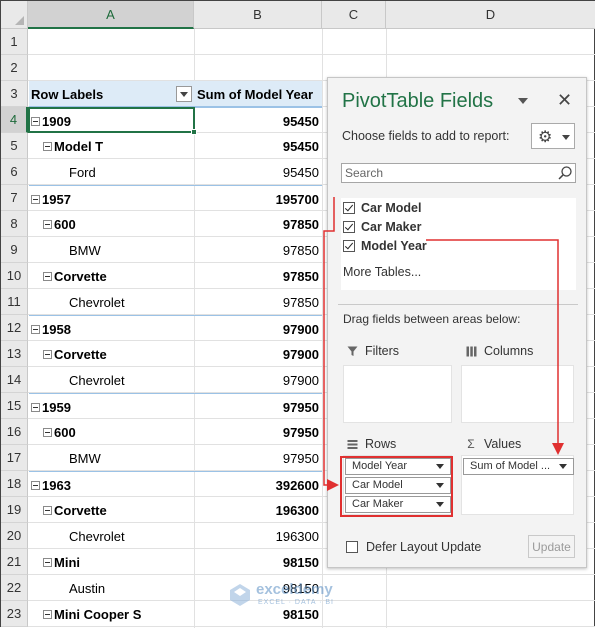 The height and width of the screenshot is (628, 595). Describe the element at coordinates (523, 101) in the screenshot. I see `pane-options-caret-icon` at that location.